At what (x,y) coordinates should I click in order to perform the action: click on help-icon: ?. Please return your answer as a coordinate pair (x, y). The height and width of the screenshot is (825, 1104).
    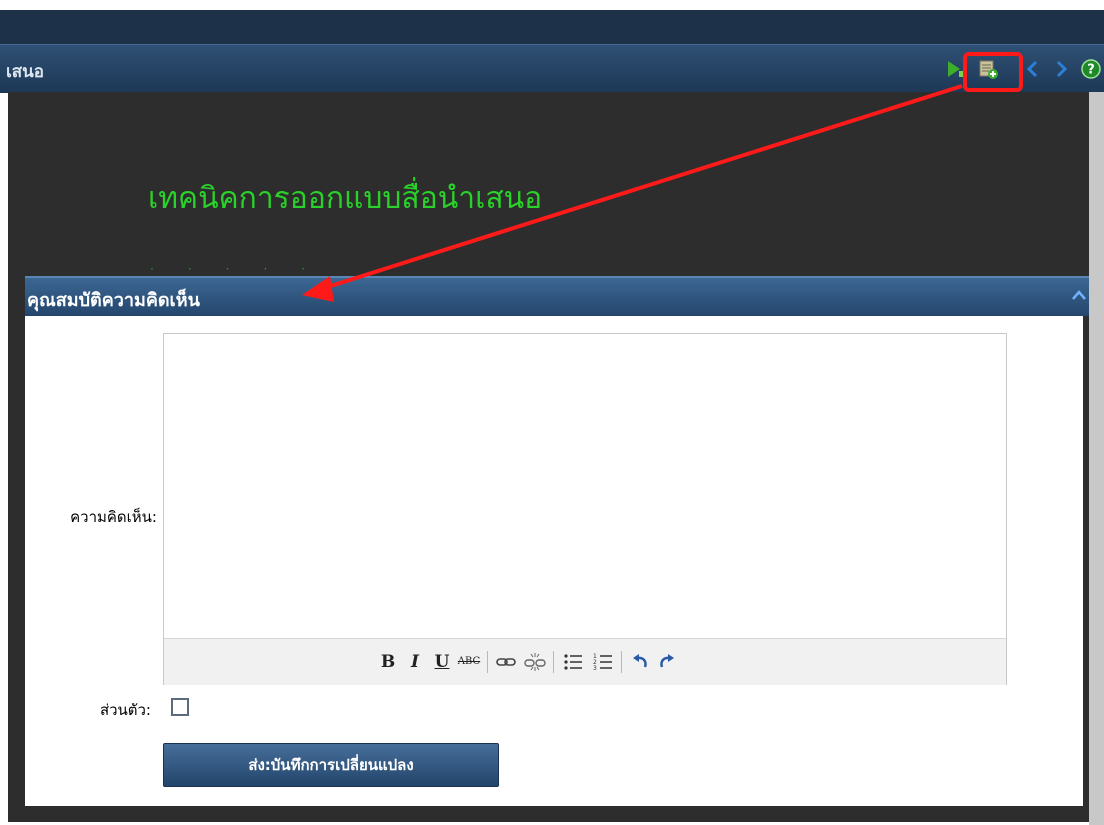
    Looking at the image, I should click on (1091, 69).